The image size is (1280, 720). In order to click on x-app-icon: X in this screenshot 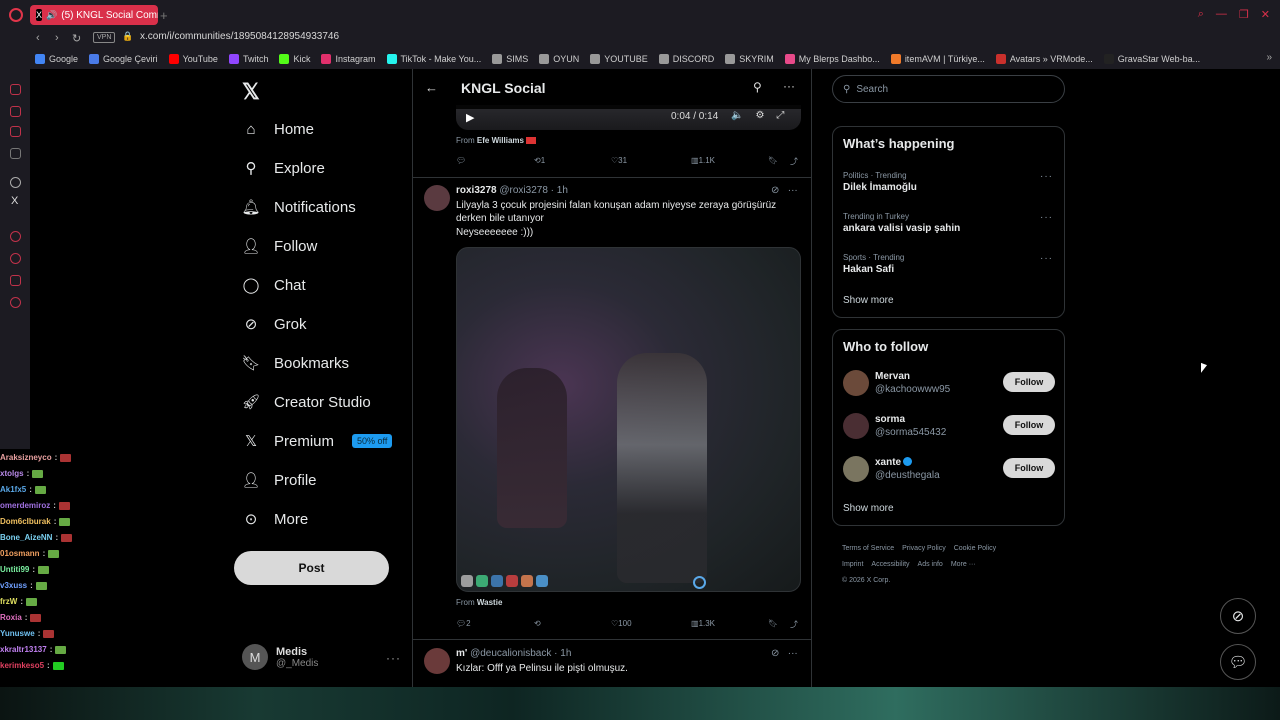, I will do `click(14, 201)`.